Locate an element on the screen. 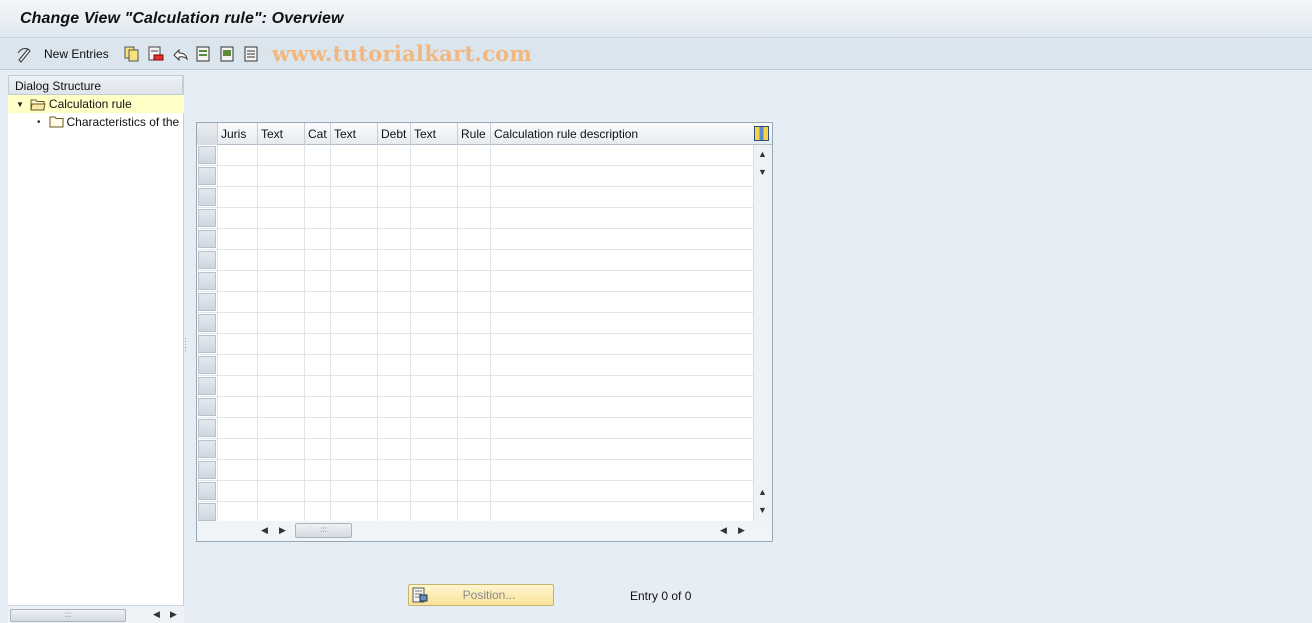 The image size is (1312, 623). dialog-structure-header: Dialog Structure is located at coordinates (95, 85).